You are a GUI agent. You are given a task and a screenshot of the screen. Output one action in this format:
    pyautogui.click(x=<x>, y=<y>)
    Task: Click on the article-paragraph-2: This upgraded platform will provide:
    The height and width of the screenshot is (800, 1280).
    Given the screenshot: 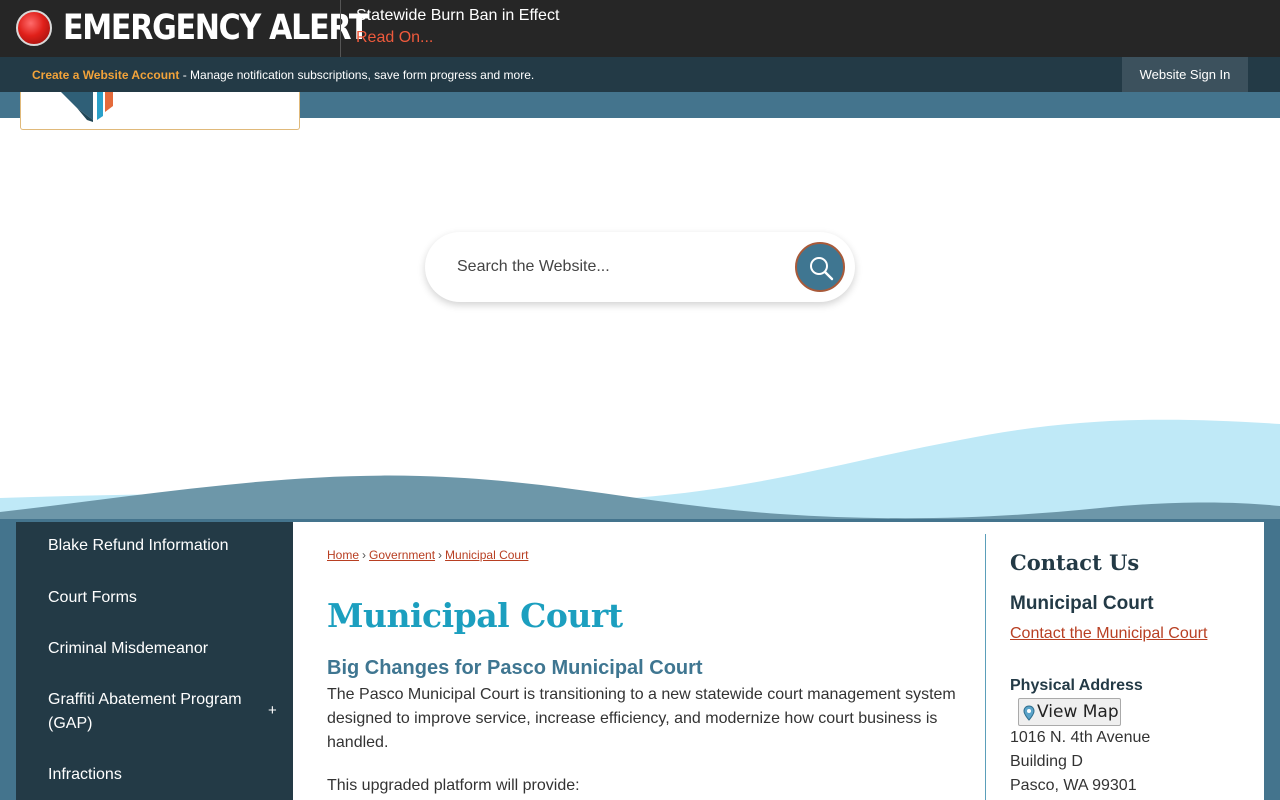 What is the action you would take?
    pyautogui.click(x=453, y=785)
    